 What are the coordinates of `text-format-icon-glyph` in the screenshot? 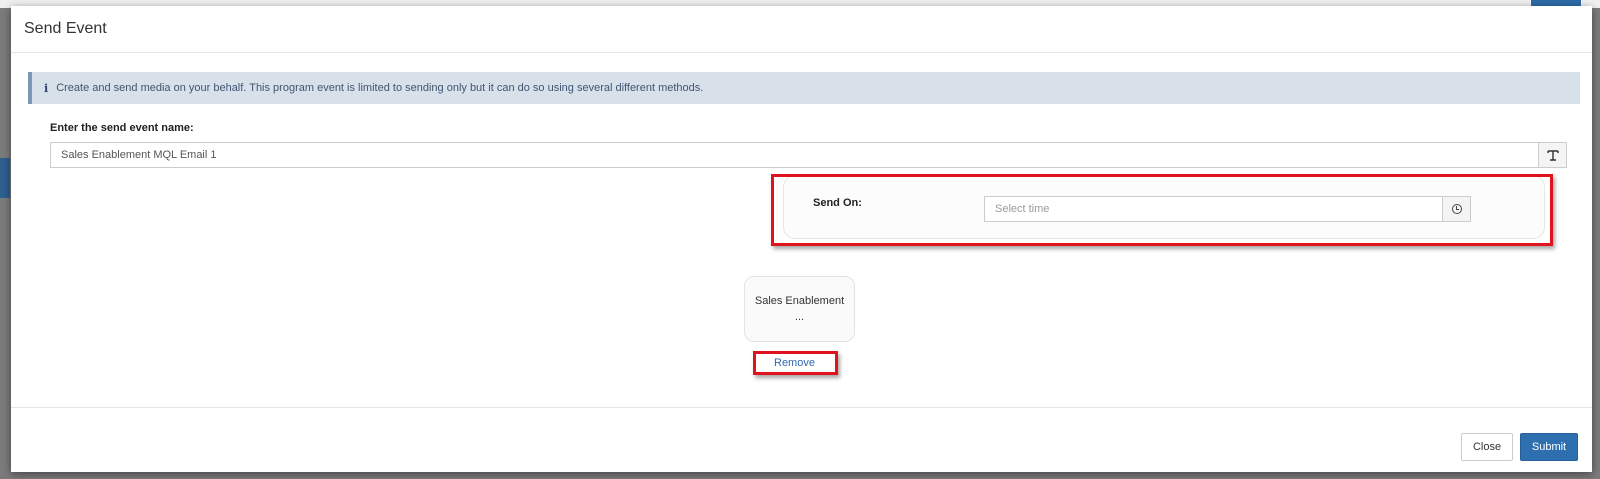 It's located at (1552, 155).